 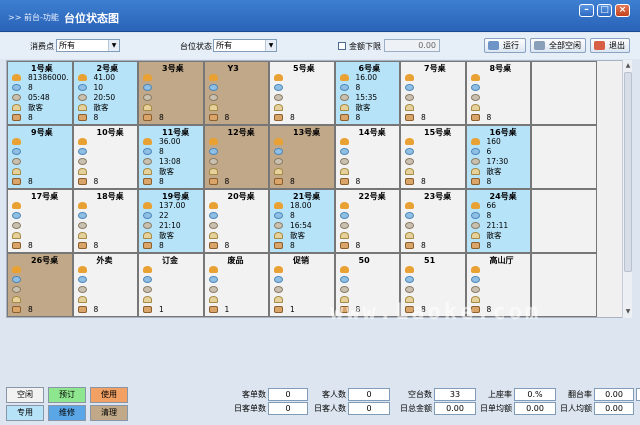 I want to click on close-button: ×, so click(x=622, y=10).